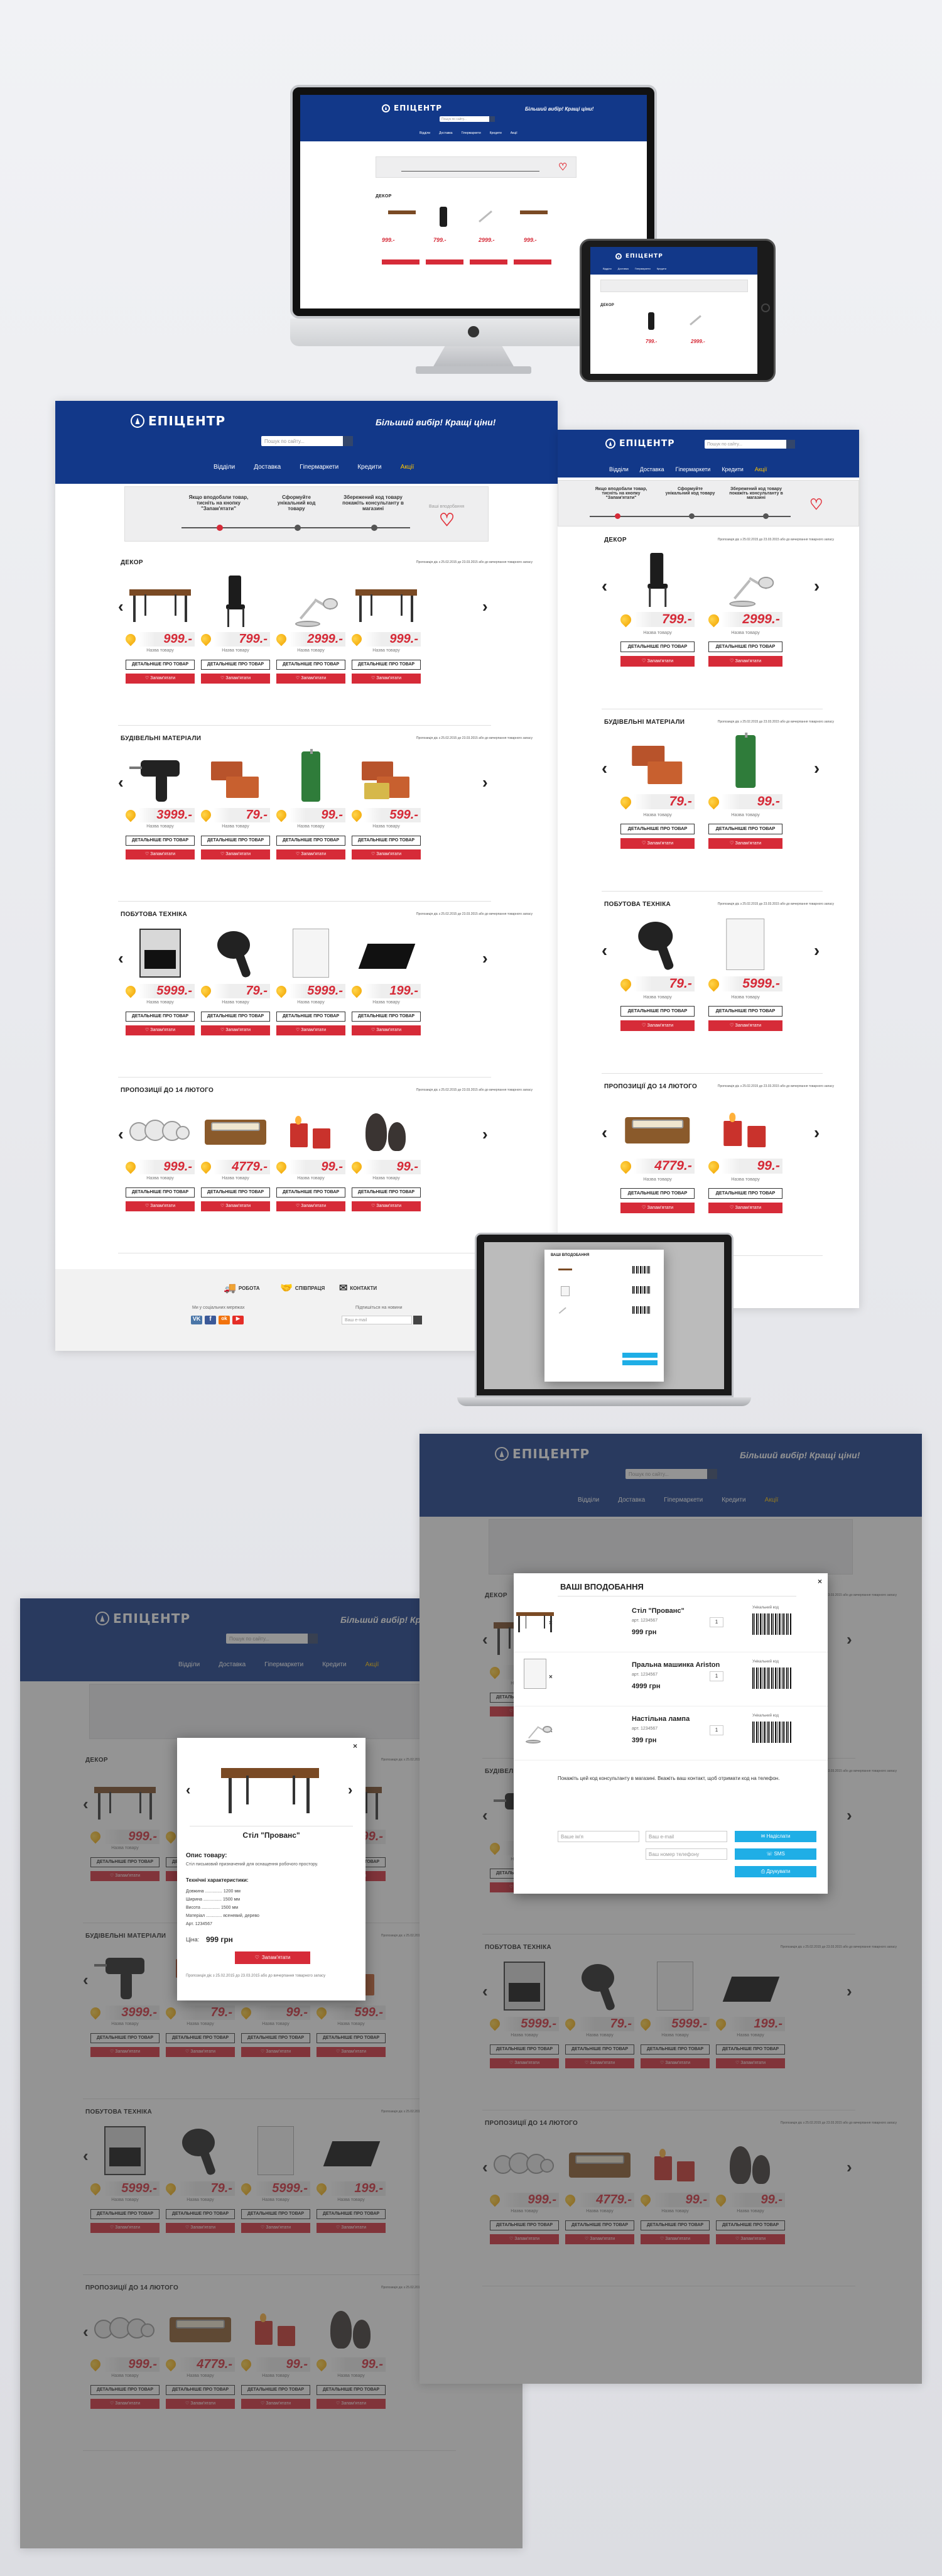 The height and width of the screenshot is (2576, 942). I want to click on name-input: Ваше ім'я, so click(598, 1837).